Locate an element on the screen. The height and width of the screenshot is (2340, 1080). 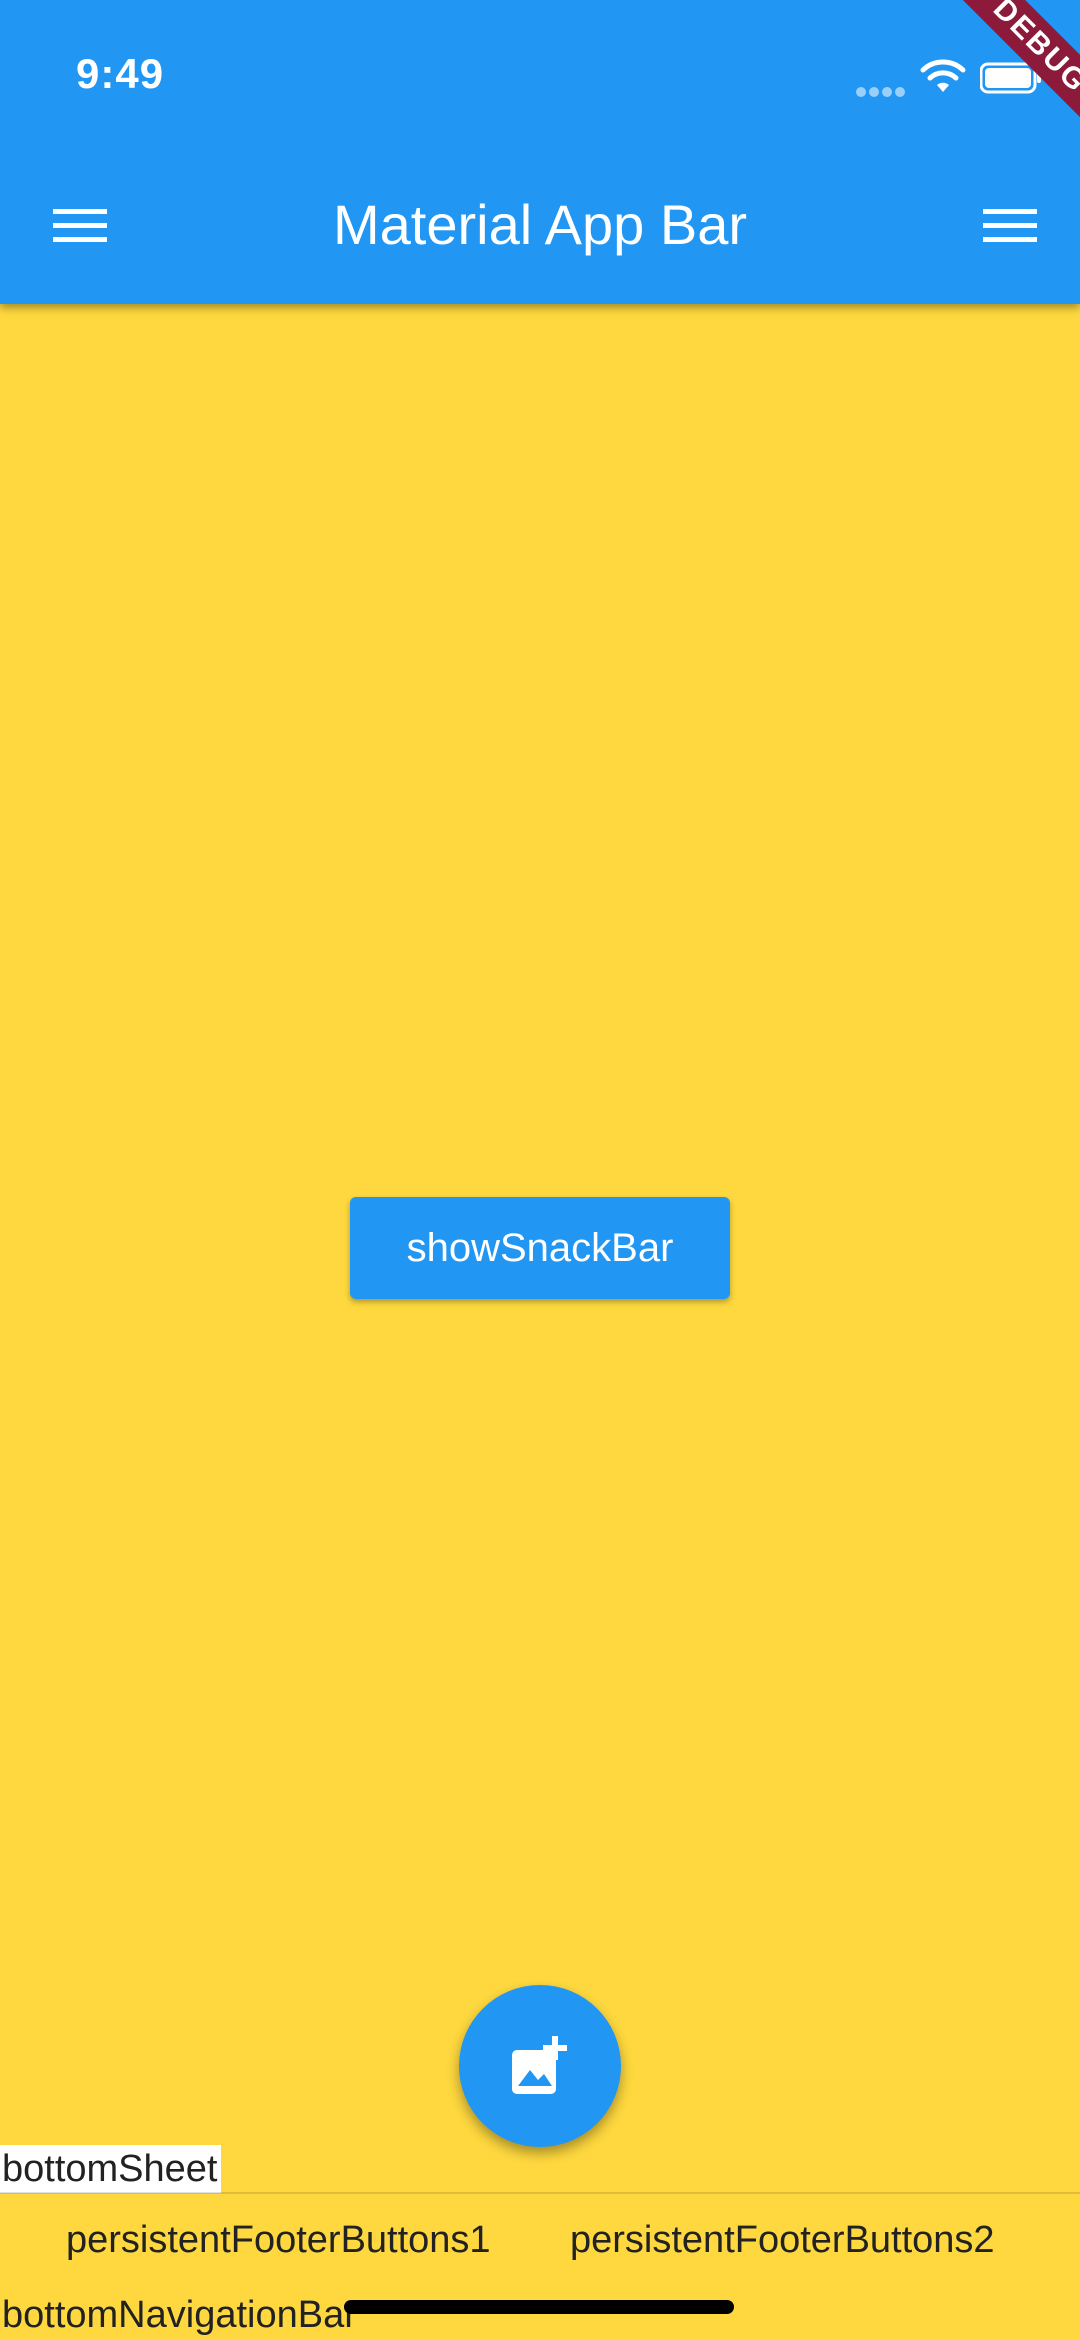
cellular-signal-icon is located at coordinates (882, 90).